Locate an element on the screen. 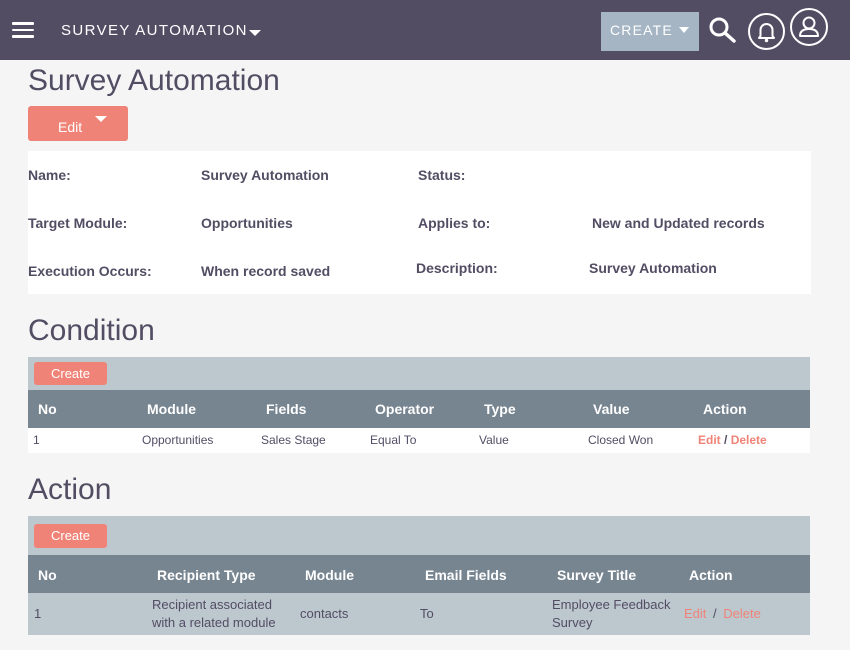 This screenshot has height=650, width=850. cell-operator: Equal To is located at coordinates (393, 440).